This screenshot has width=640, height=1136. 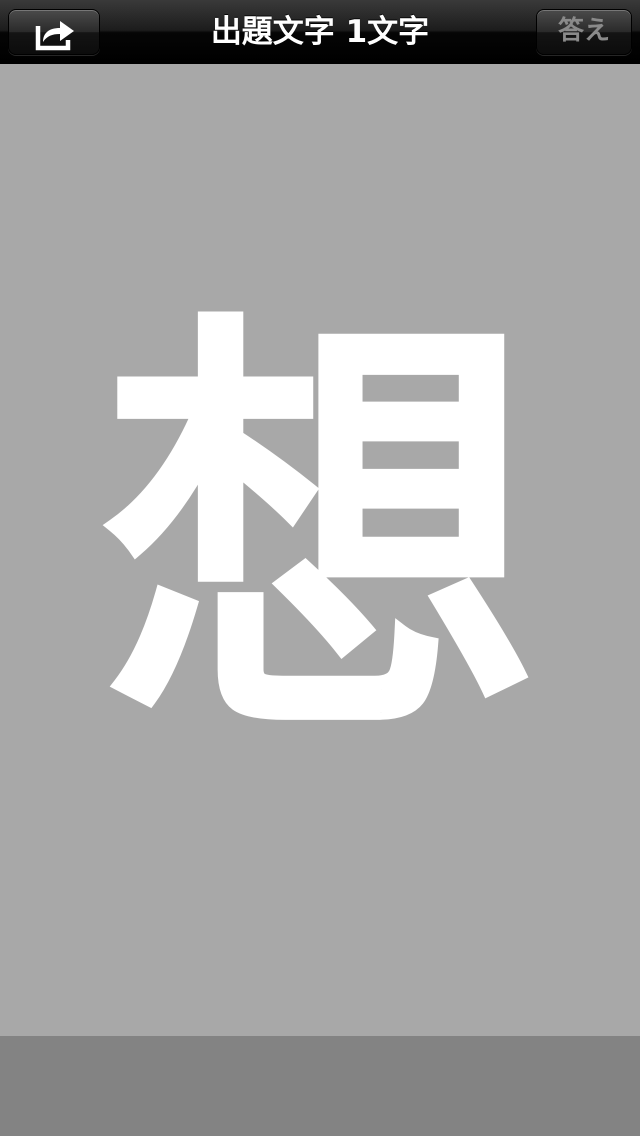 What do you see at coordinates (54, 36) in the screenshot?
I see `share-arrow-icon` at bounding box center [54, 36].